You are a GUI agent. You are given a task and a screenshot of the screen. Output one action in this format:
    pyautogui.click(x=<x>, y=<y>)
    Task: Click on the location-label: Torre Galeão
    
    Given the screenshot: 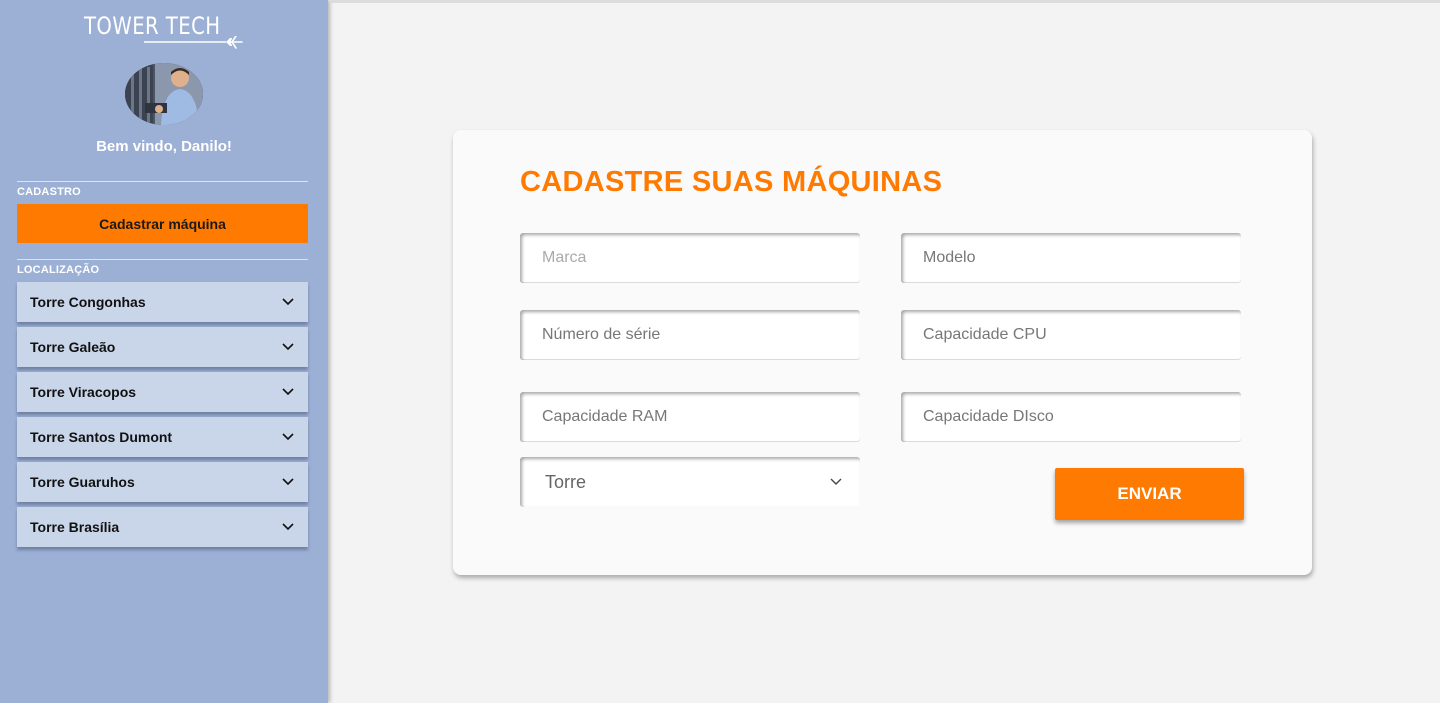 What is the action you would take?
    pyautogui.click(x=73, y=347)
    